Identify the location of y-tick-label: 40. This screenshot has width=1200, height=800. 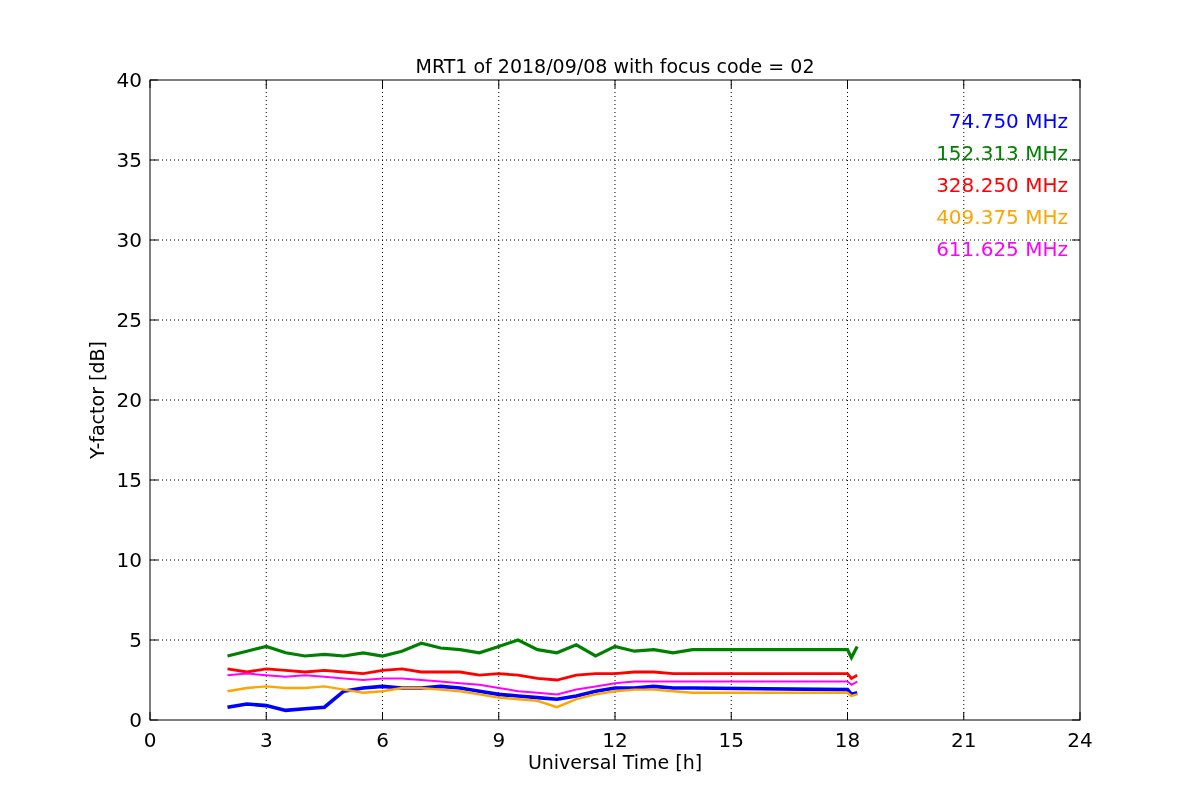
(129, 80).